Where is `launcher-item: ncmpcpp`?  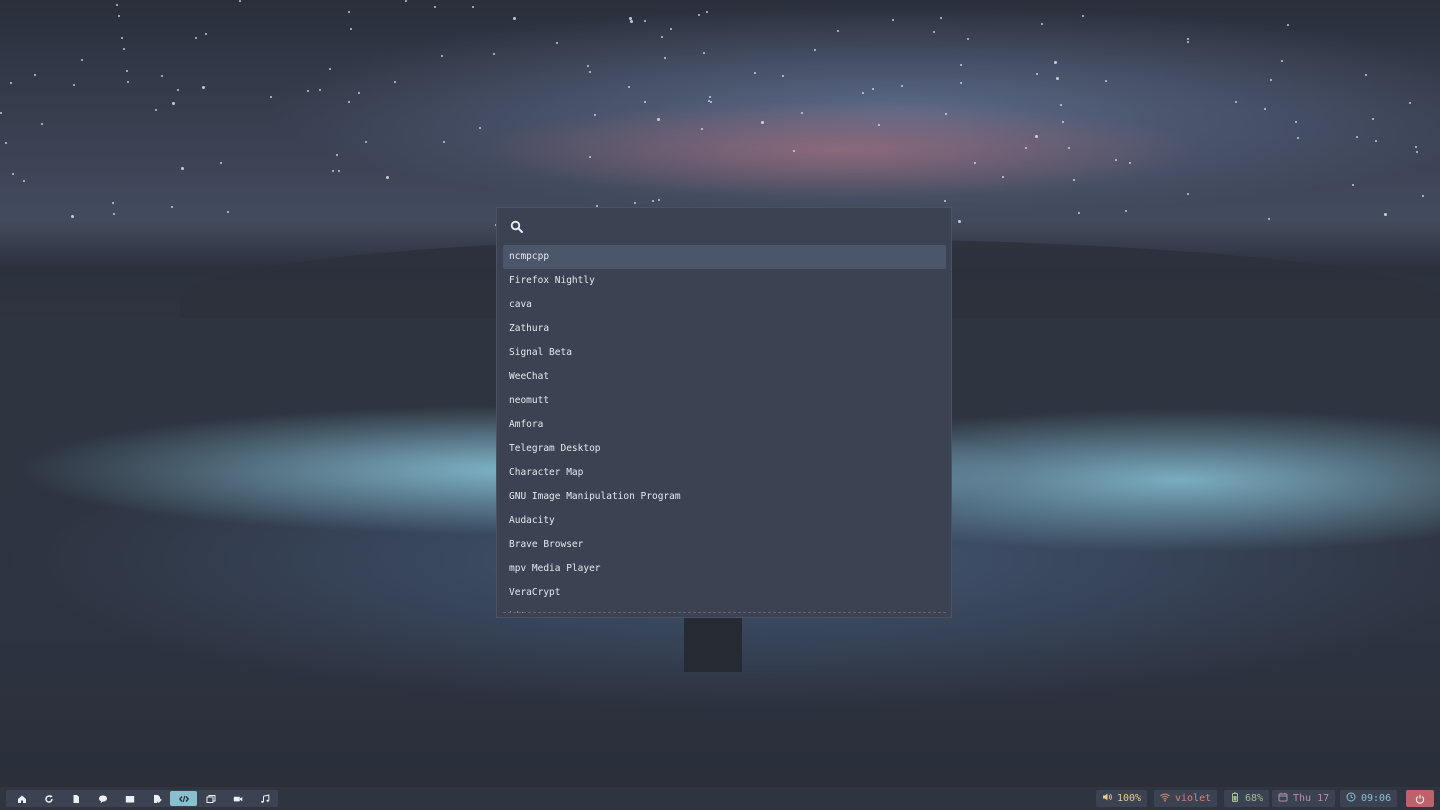 launcher-item: ncmpcpp is located at coordinates (724, 257).